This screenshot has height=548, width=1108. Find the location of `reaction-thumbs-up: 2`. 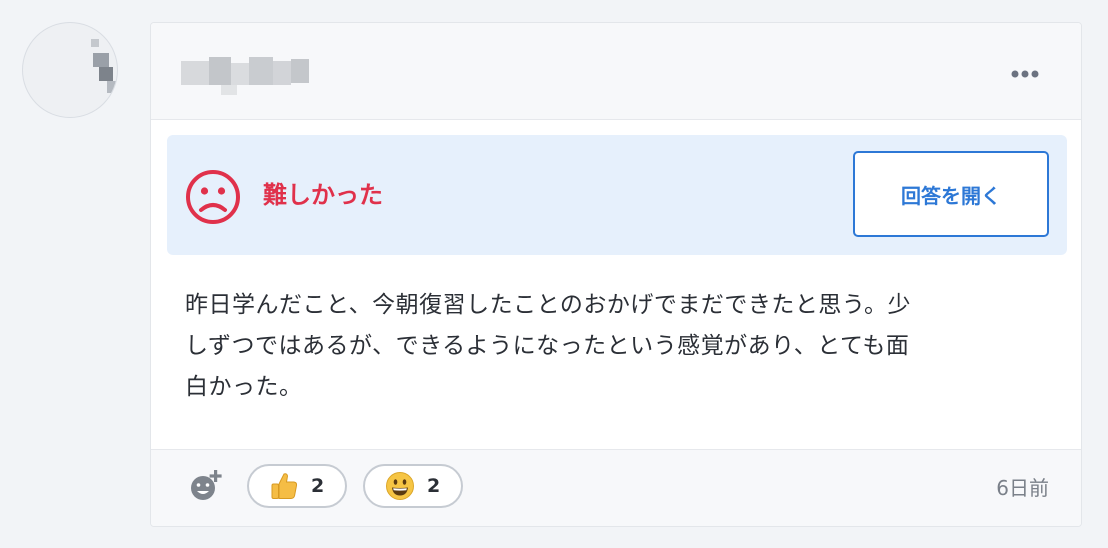

reaction-thumbs-up: 2 is located at coordinates (297, 486).